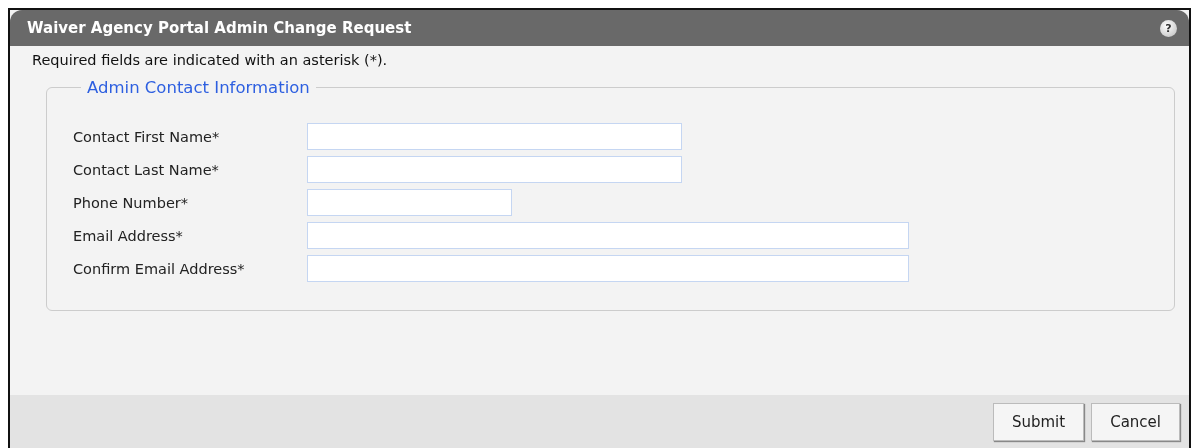 The height and width of the screenshot is (448, 1199). Describe the element at coordinates (1168, 28) in the screenshot. I see `help-button: ?` at that location.